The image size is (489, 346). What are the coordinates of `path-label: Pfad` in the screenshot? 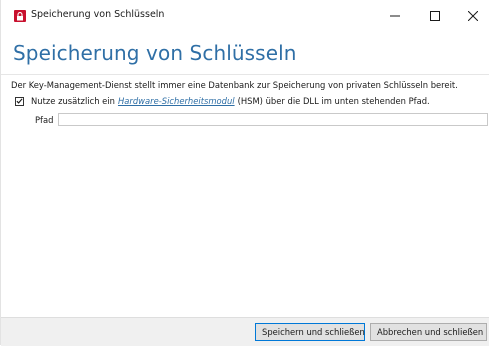 It's located at (44, 120).